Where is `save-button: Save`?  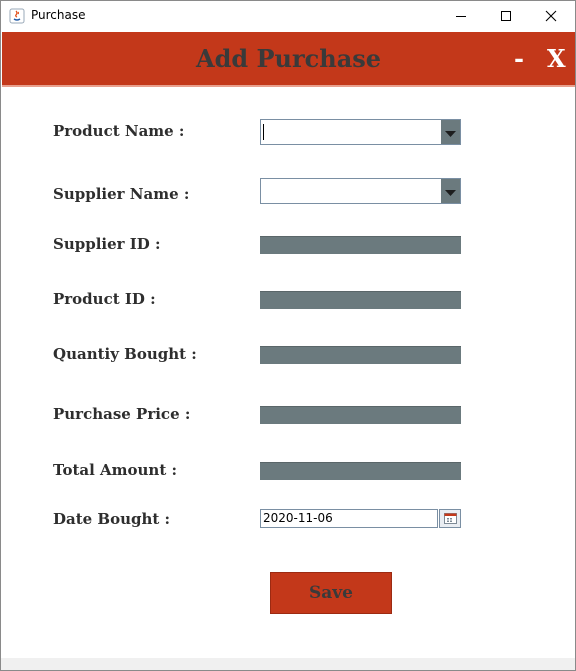
save-button: Save is located at coordinates (331, 593).